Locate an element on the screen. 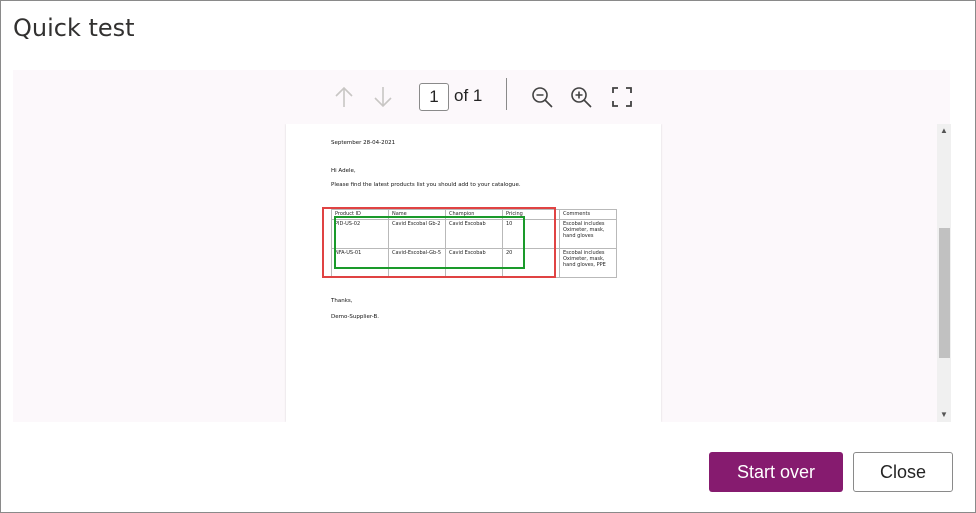 The width and height of the screenshot is (976, 513). zoom-out-icon is located at coordinates (542, 97).